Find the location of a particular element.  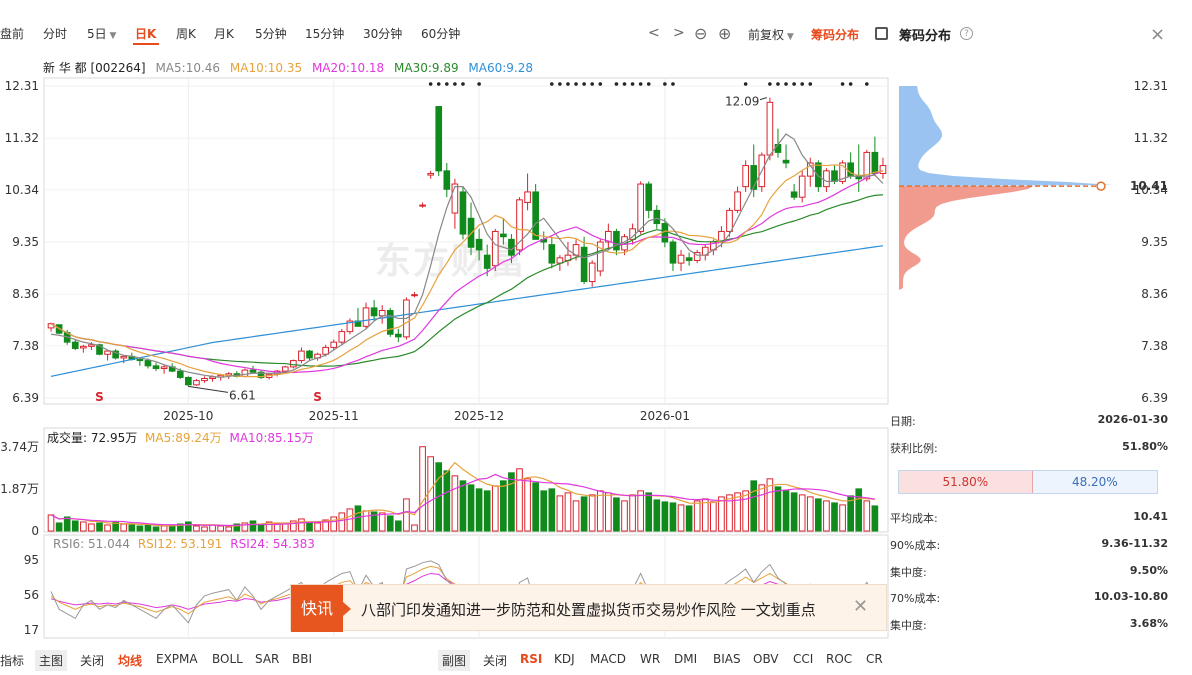

cci-tab: CCI is located at coordinates (803, 659).